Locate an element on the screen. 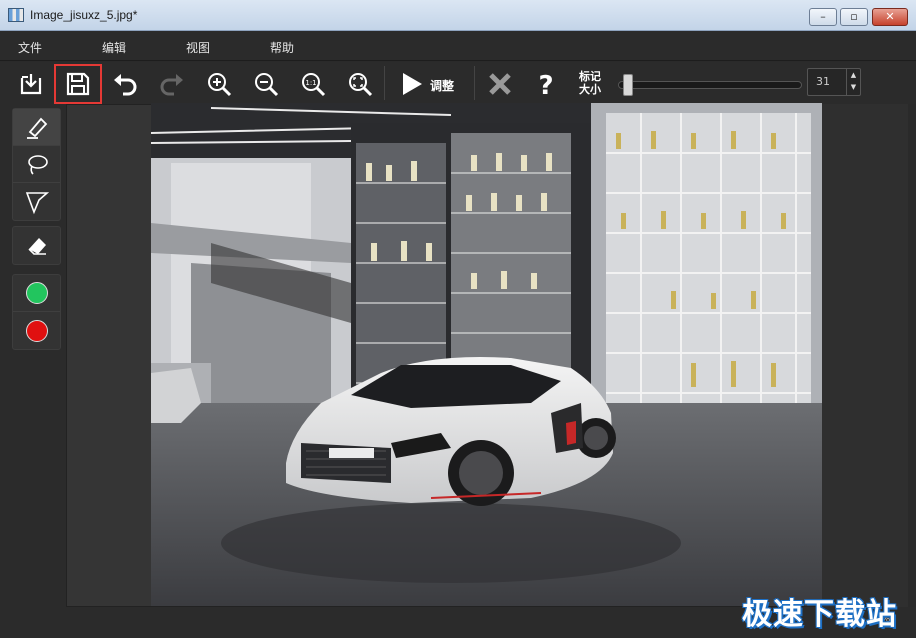 The width and height of the screenshot is (916, 638). fit-to-window-button is located at coordinates (360, 84).